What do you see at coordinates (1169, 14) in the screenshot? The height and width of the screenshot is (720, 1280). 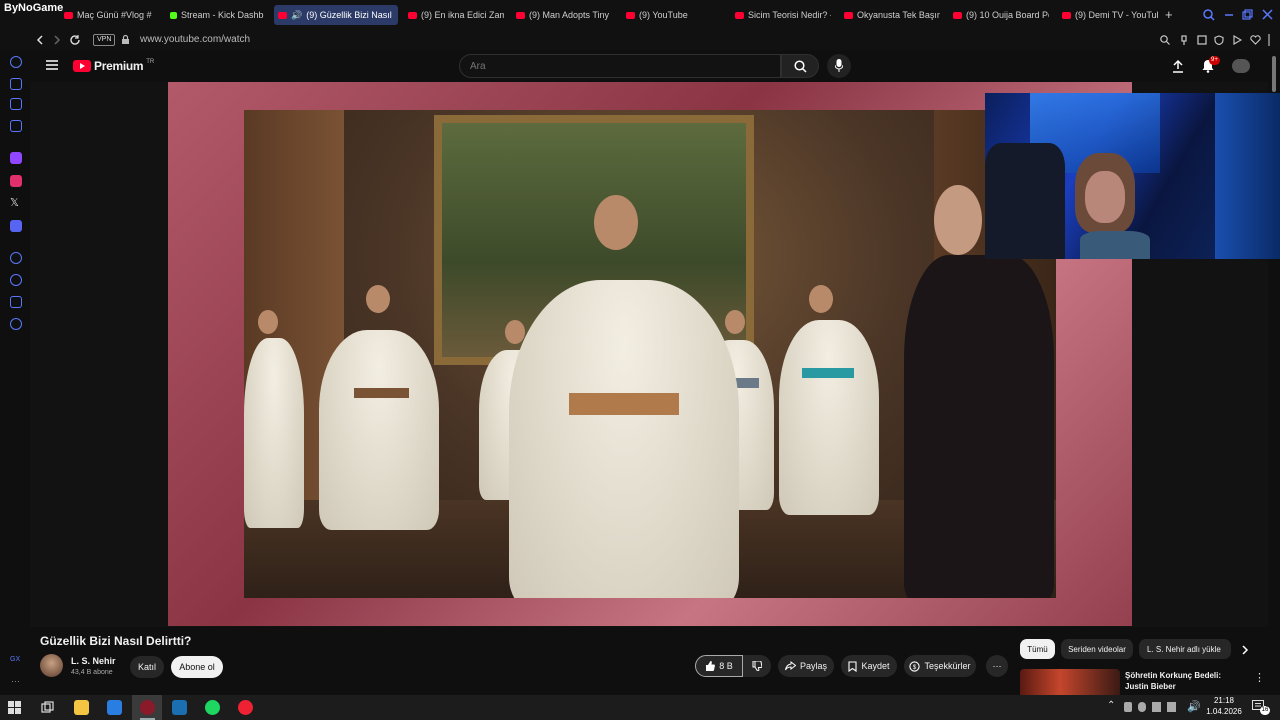 I see `new-tab-button: +` at bounding box center [1169, 14].